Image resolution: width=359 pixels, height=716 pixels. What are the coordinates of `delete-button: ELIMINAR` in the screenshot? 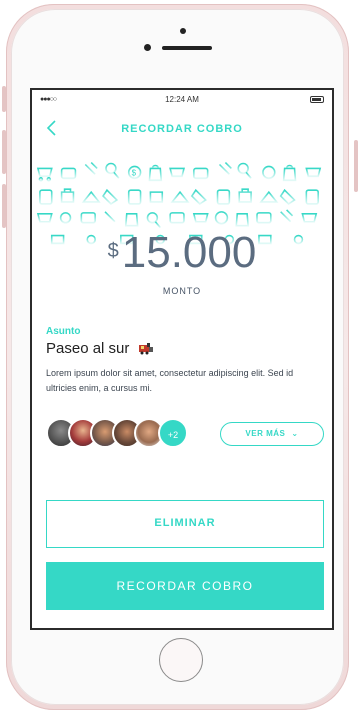 It's located at (185, 524).